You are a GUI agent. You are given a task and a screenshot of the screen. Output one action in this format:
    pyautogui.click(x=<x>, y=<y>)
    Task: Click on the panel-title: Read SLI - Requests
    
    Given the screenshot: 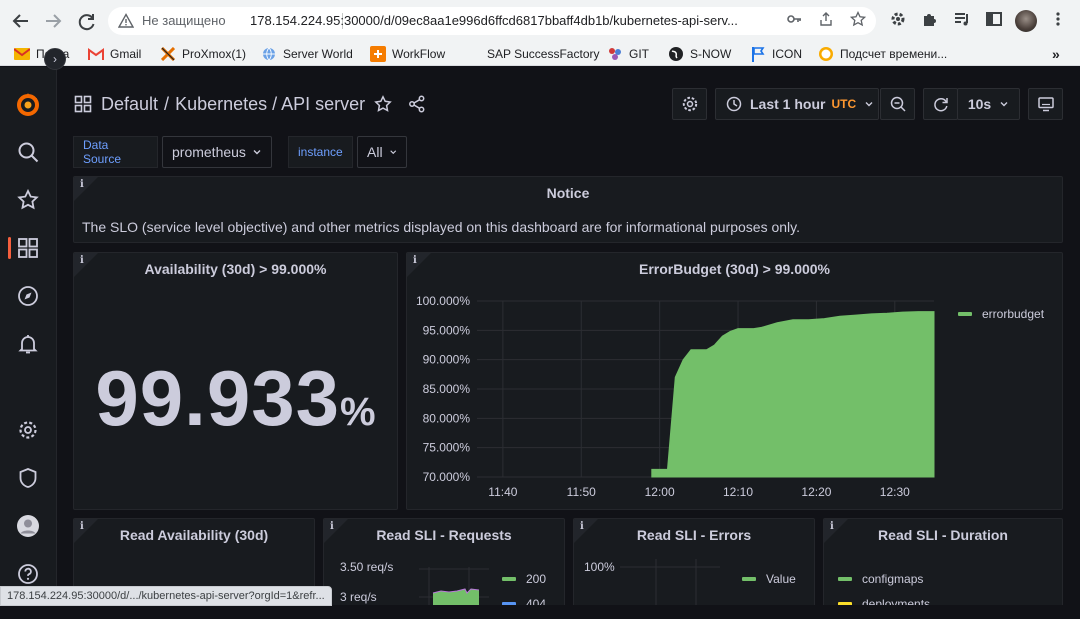 What is the action you would take?
    pyautogui.click(x=444, y=535)
    